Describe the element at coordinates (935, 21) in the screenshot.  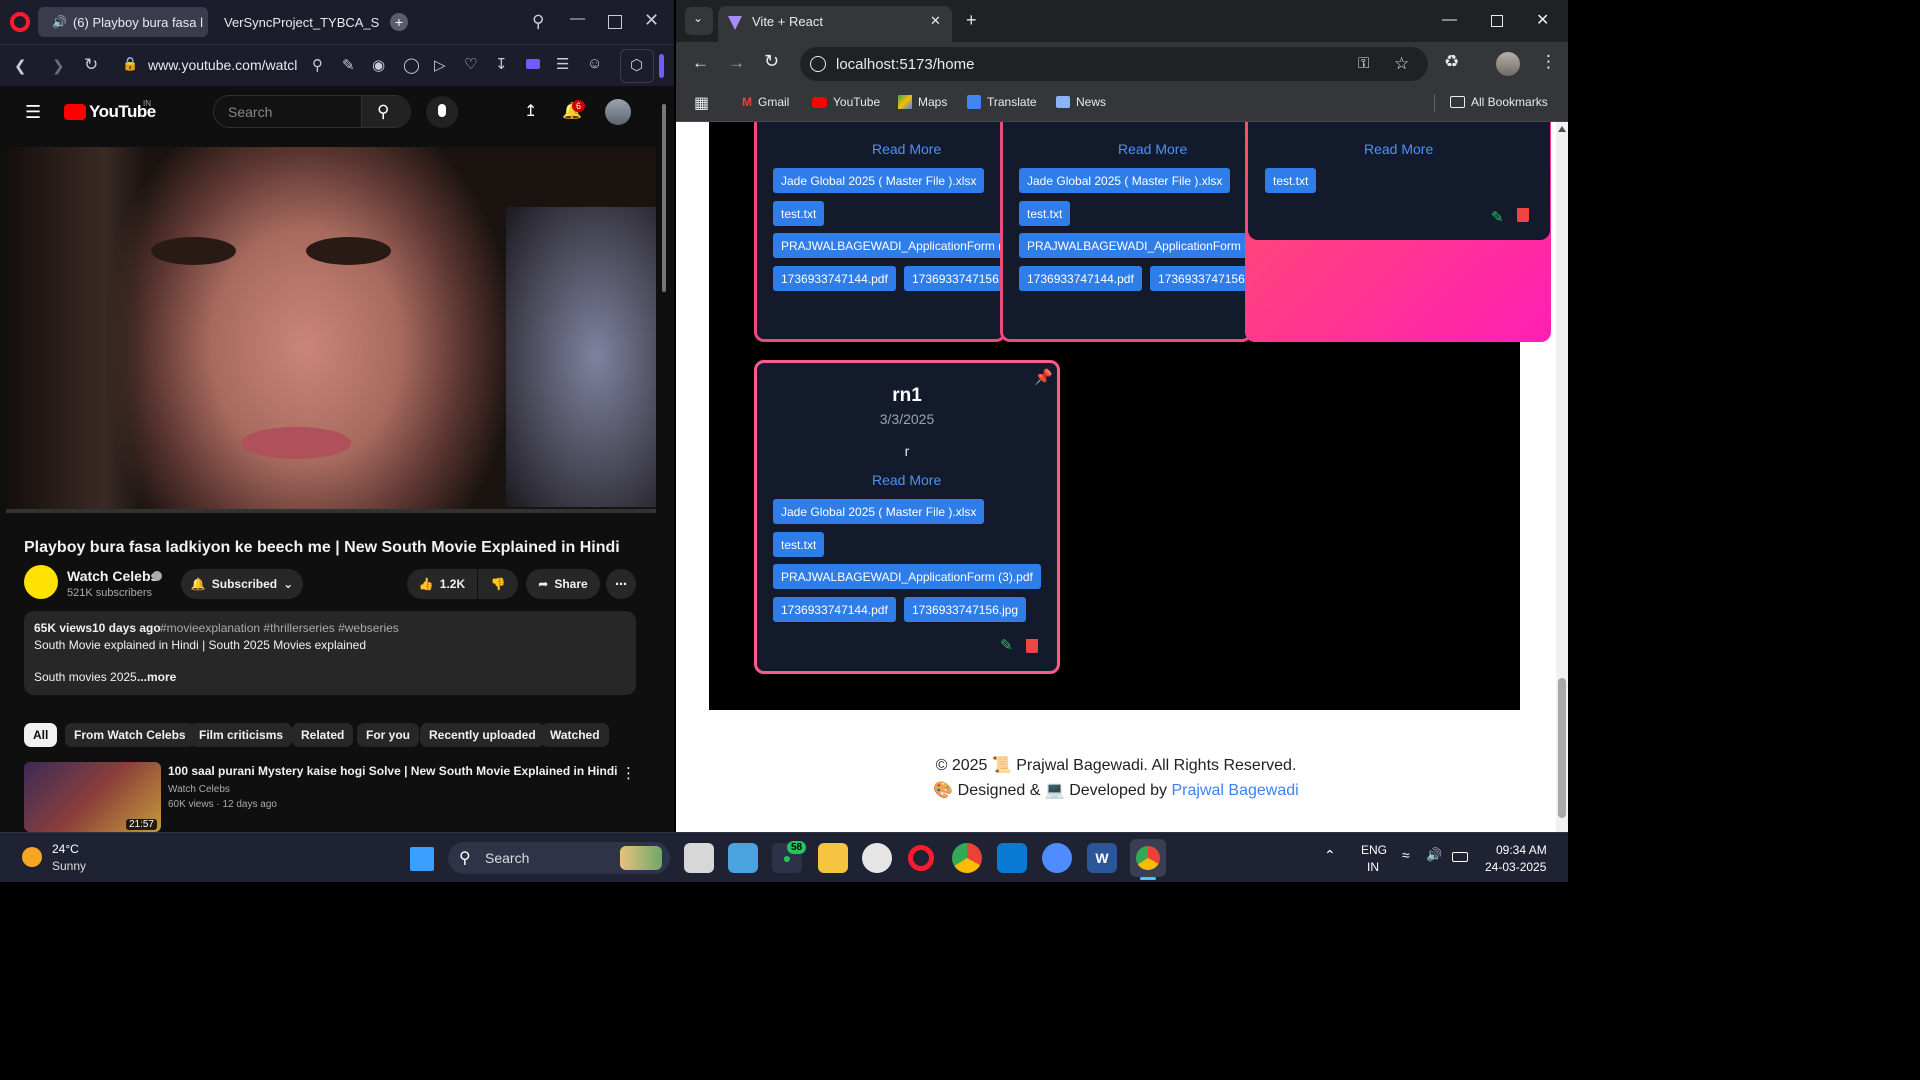
I see `close-tab-icon: ✕` at that location.